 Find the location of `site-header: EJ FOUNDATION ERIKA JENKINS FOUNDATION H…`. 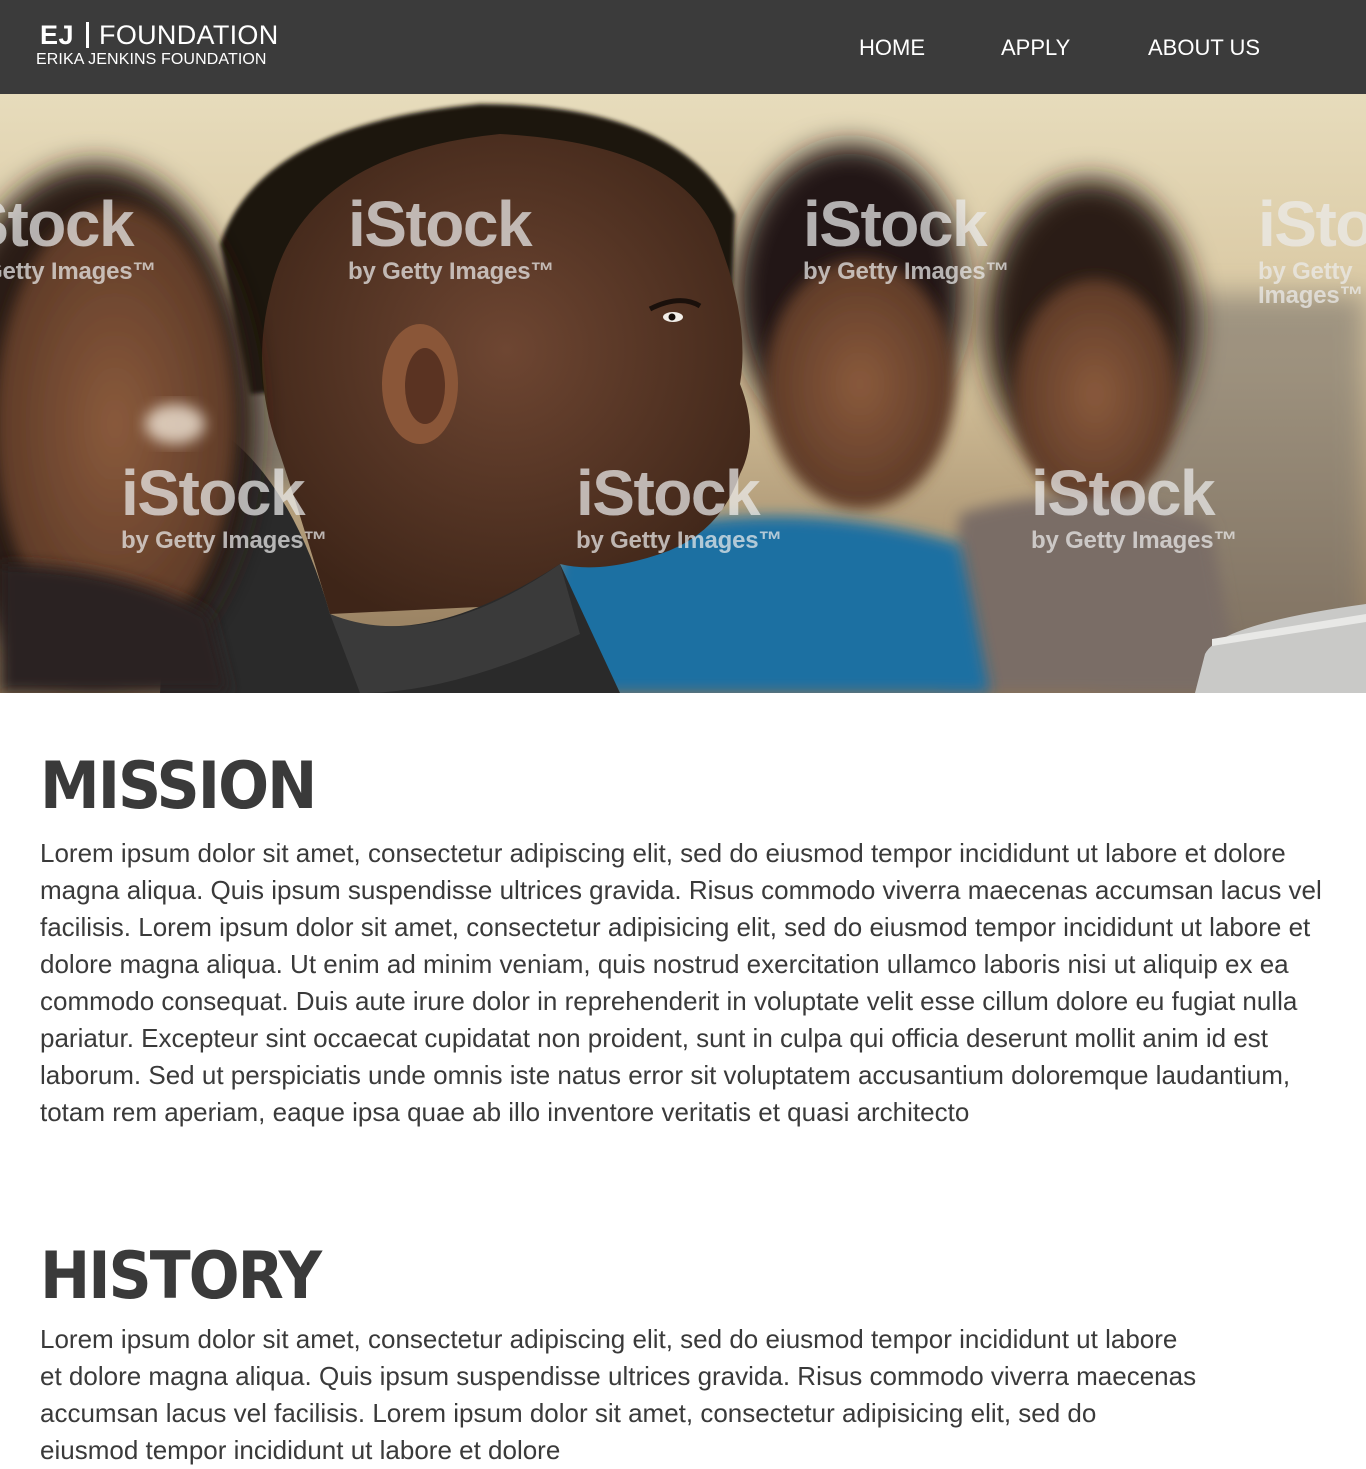

site-header: EJ FOUNDATION ERIKA JENKINS FOUNDATION H… is located at coordinates (683, 47).